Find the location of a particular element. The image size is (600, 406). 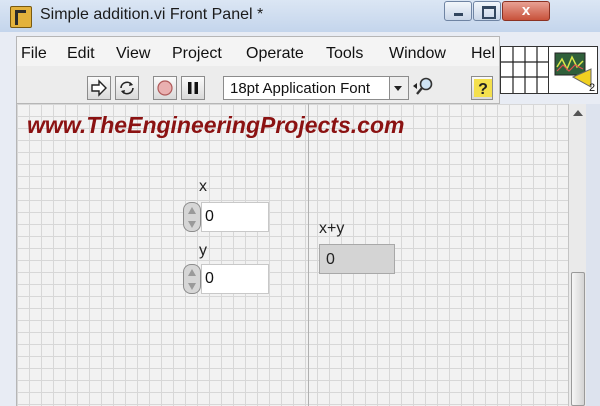

pause-button is located at coordinates (193, 88).